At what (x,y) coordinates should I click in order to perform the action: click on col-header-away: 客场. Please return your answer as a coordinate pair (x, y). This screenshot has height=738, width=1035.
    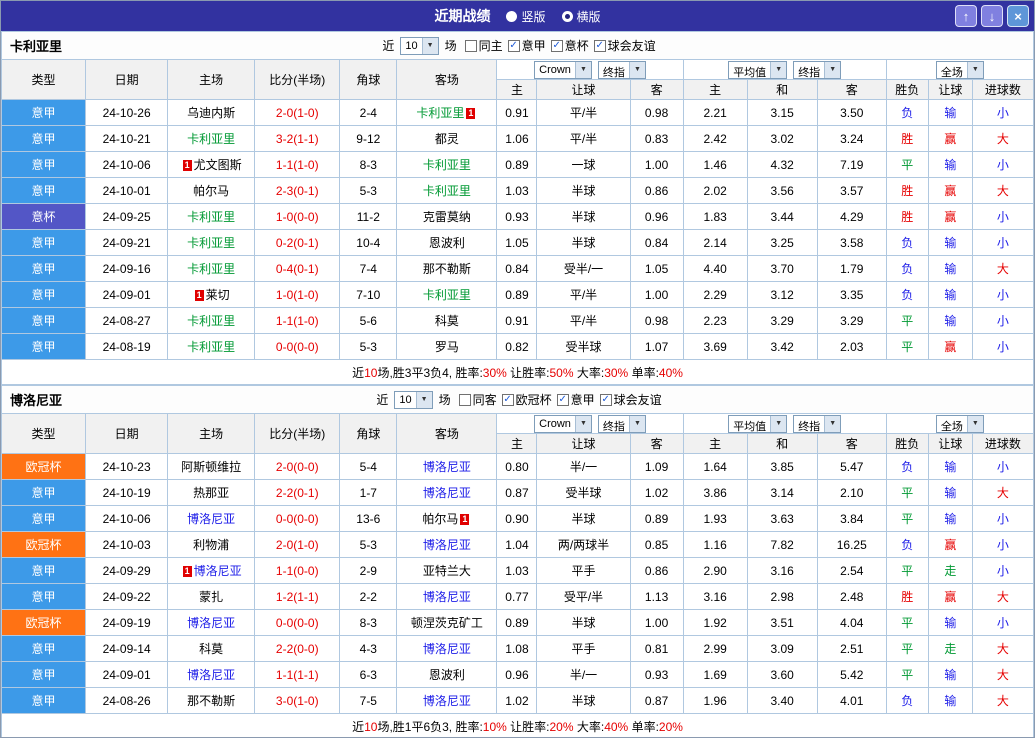
    Looking at the image, I should click on (447, 79).